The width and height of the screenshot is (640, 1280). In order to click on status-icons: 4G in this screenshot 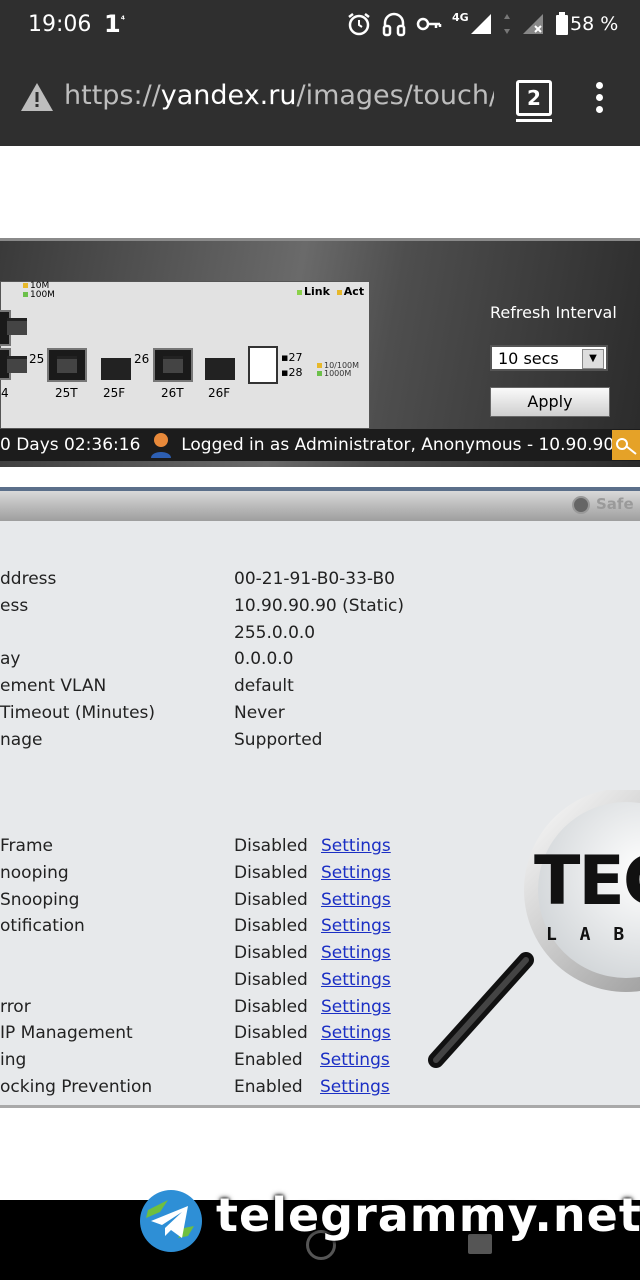, I will do `click(457, 24)`.